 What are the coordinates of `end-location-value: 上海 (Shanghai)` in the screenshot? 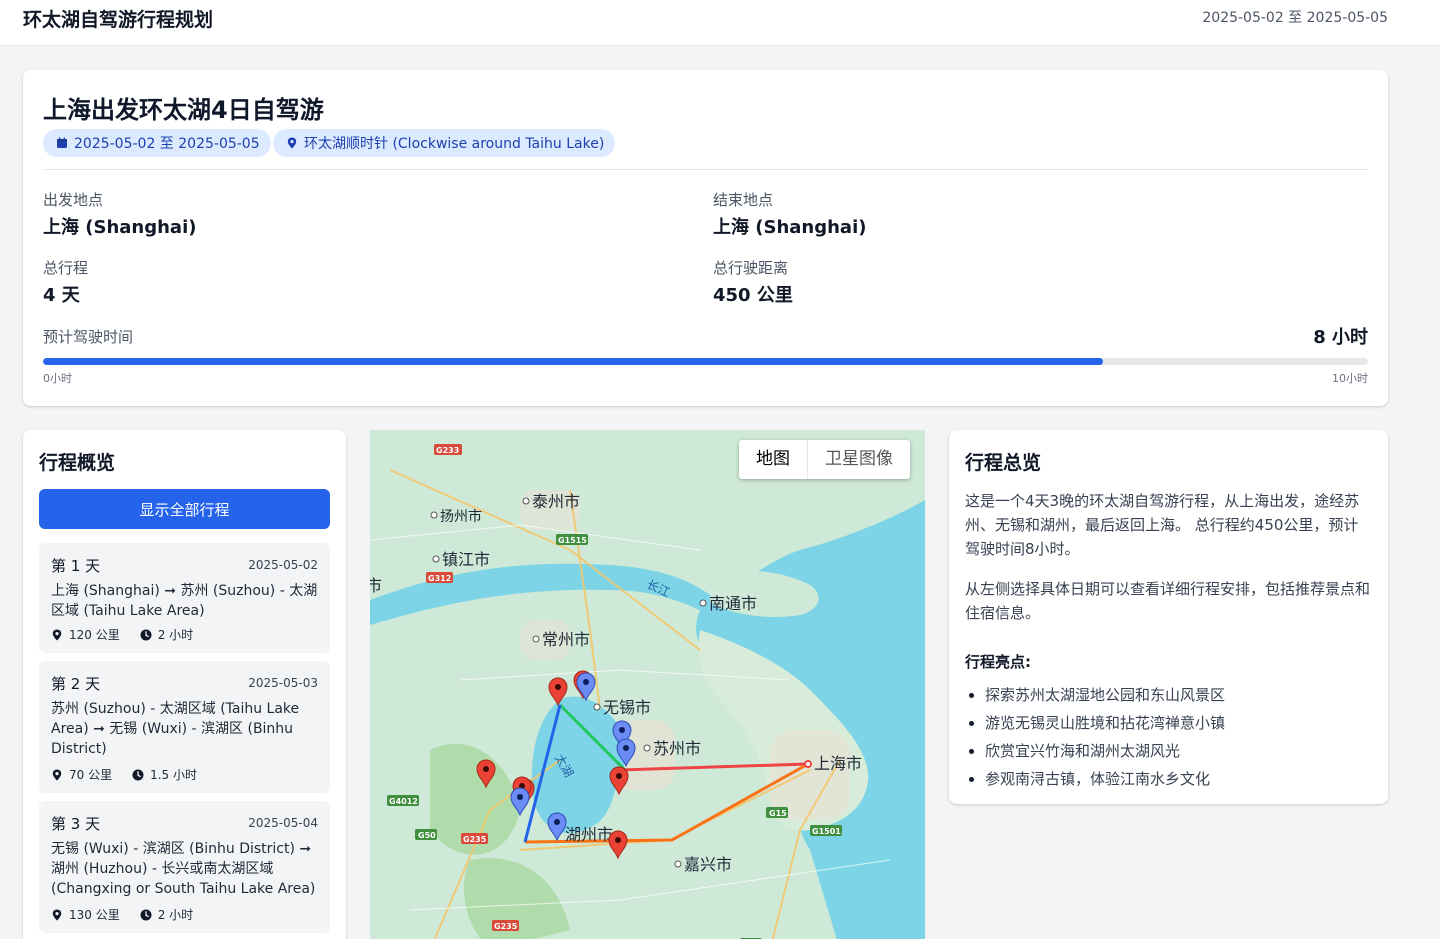 It's located at (790, 227).